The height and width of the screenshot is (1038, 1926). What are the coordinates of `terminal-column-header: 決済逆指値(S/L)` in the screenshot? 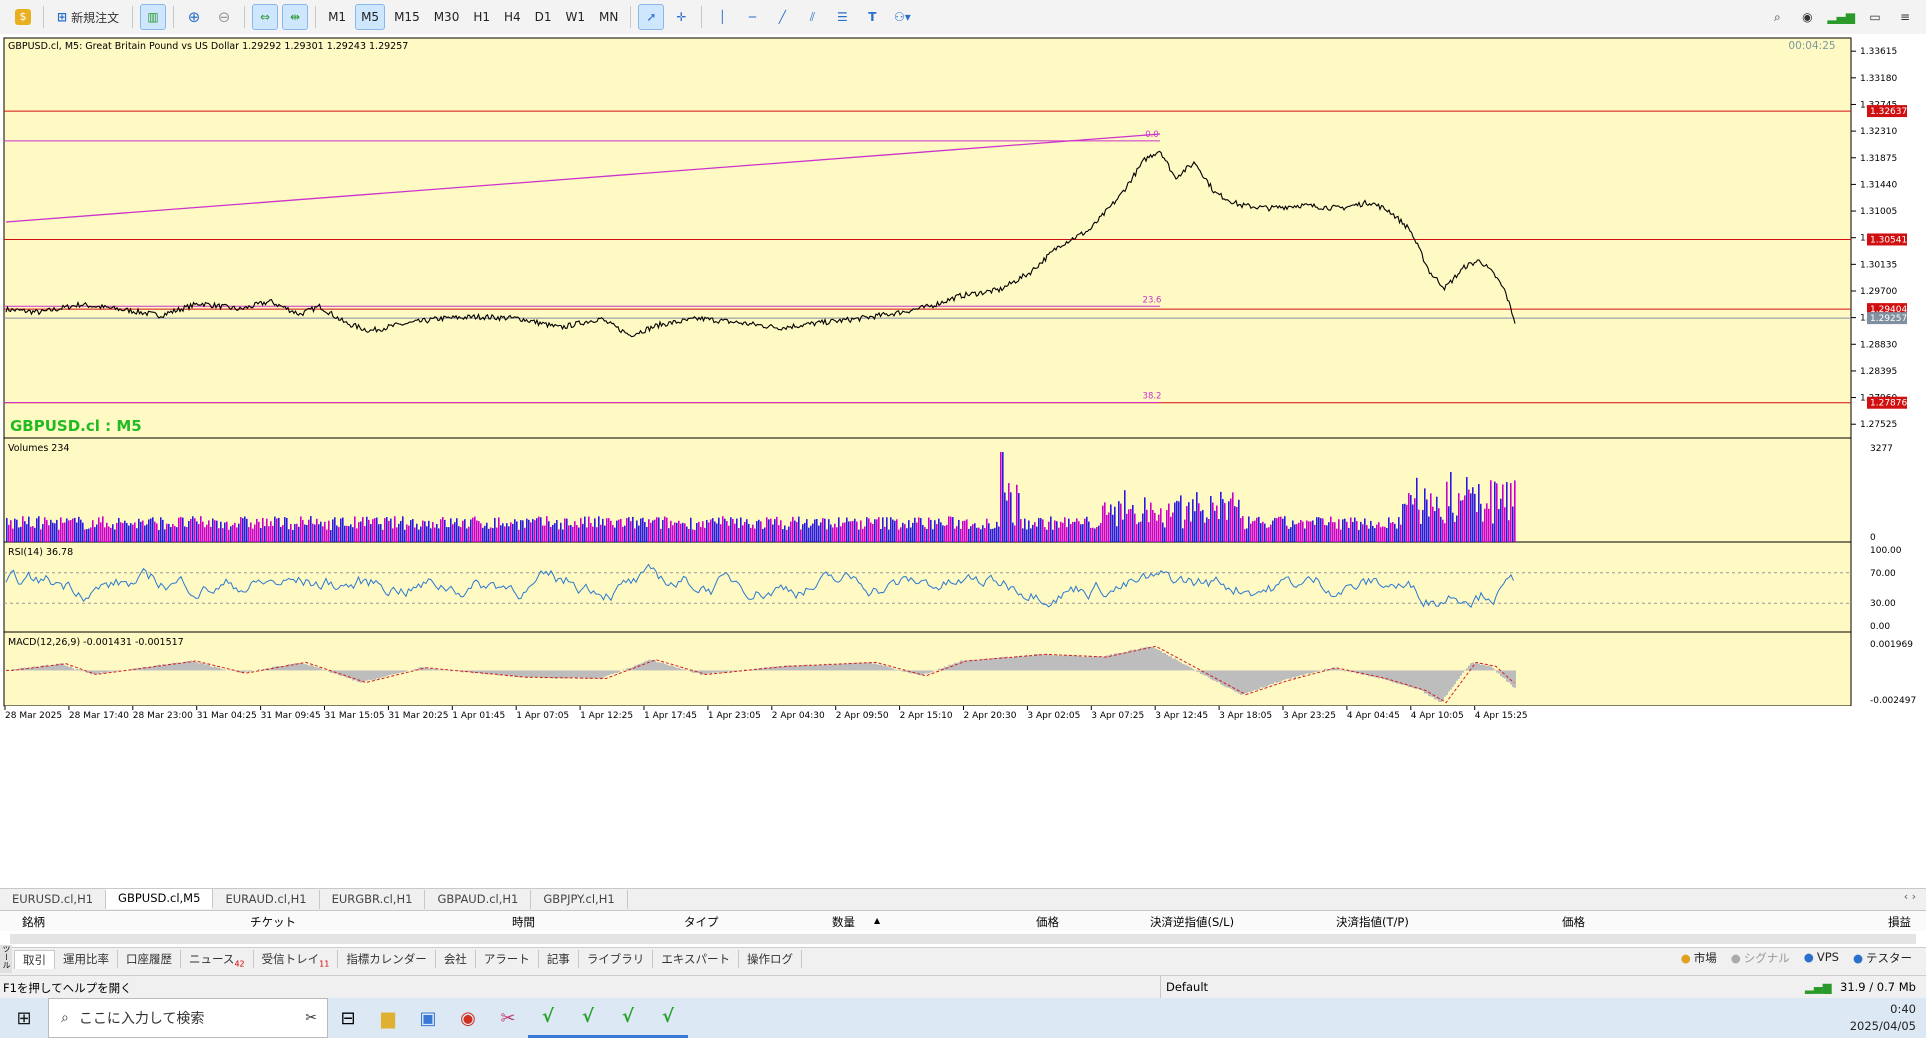 It's located at (1192, 922).